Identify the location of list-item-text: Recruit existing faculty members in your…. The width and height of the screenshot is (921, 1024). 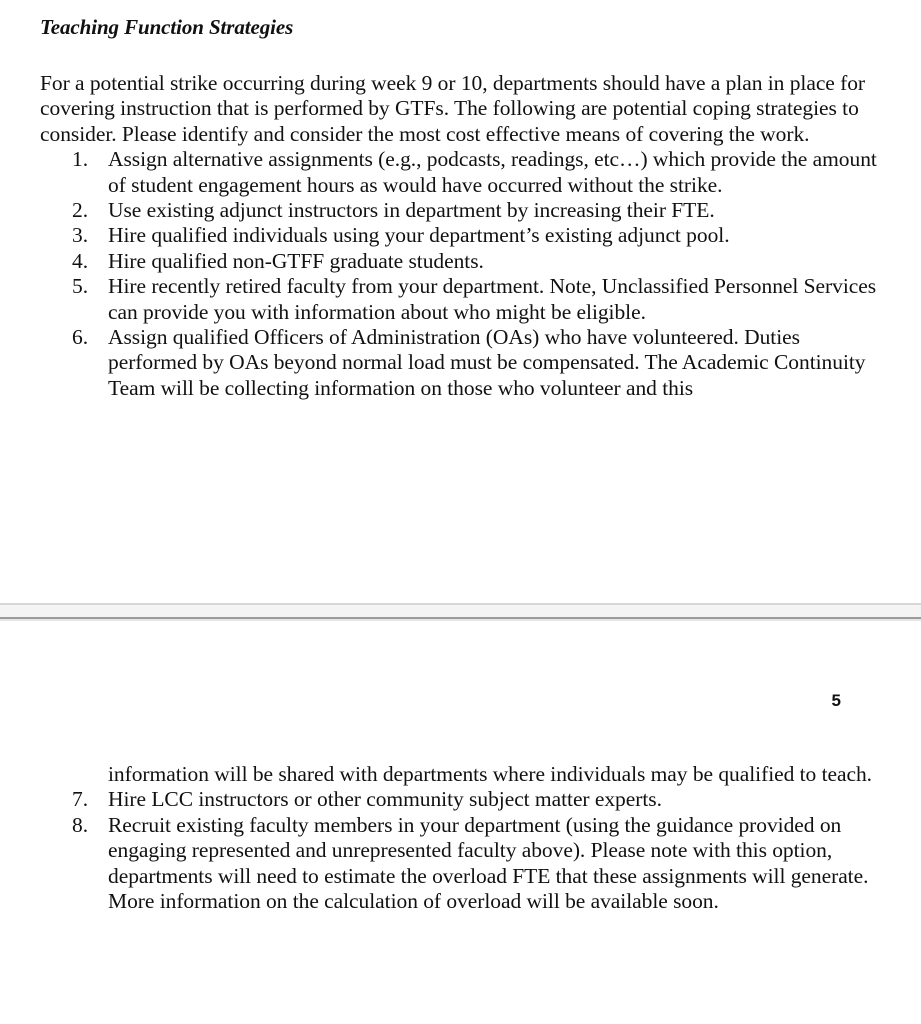
(488, 863).